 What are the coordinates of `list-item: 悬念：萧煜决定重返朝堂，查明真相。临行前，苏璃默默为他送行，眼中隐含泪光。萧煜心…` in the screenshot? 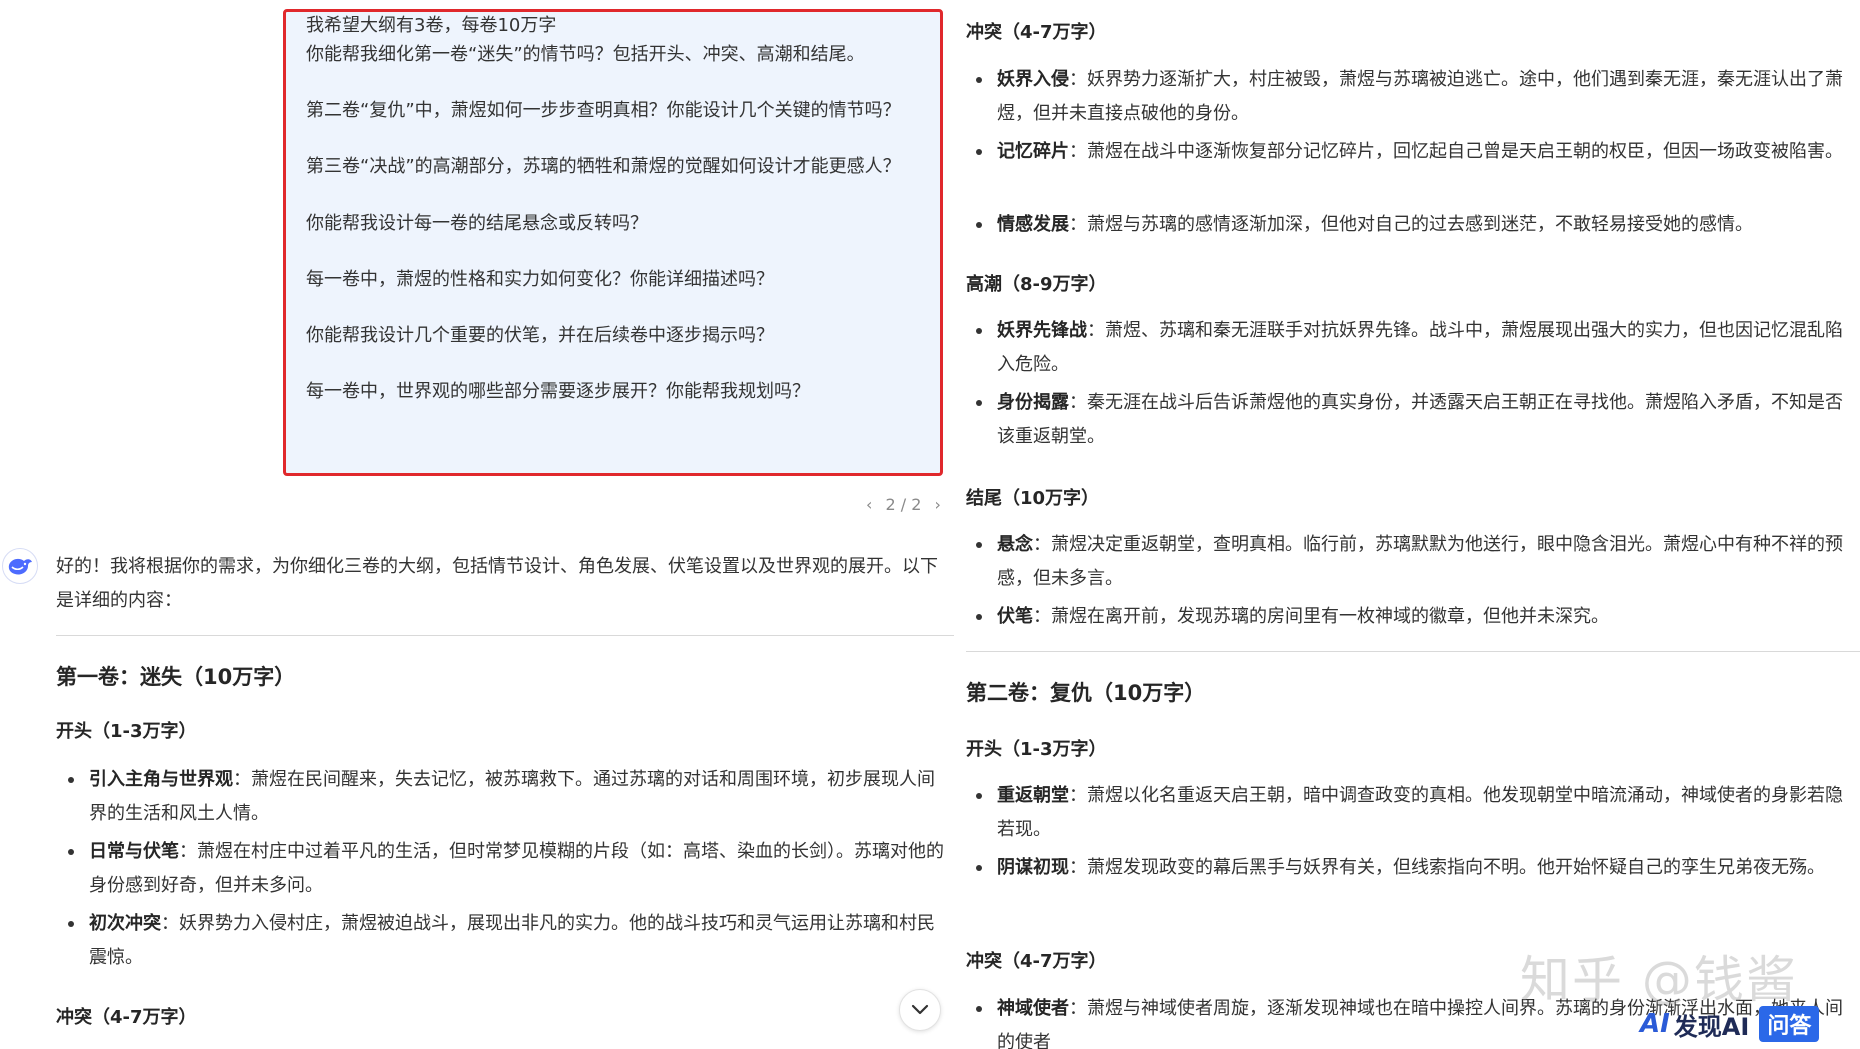 It's located at (1416, 562).